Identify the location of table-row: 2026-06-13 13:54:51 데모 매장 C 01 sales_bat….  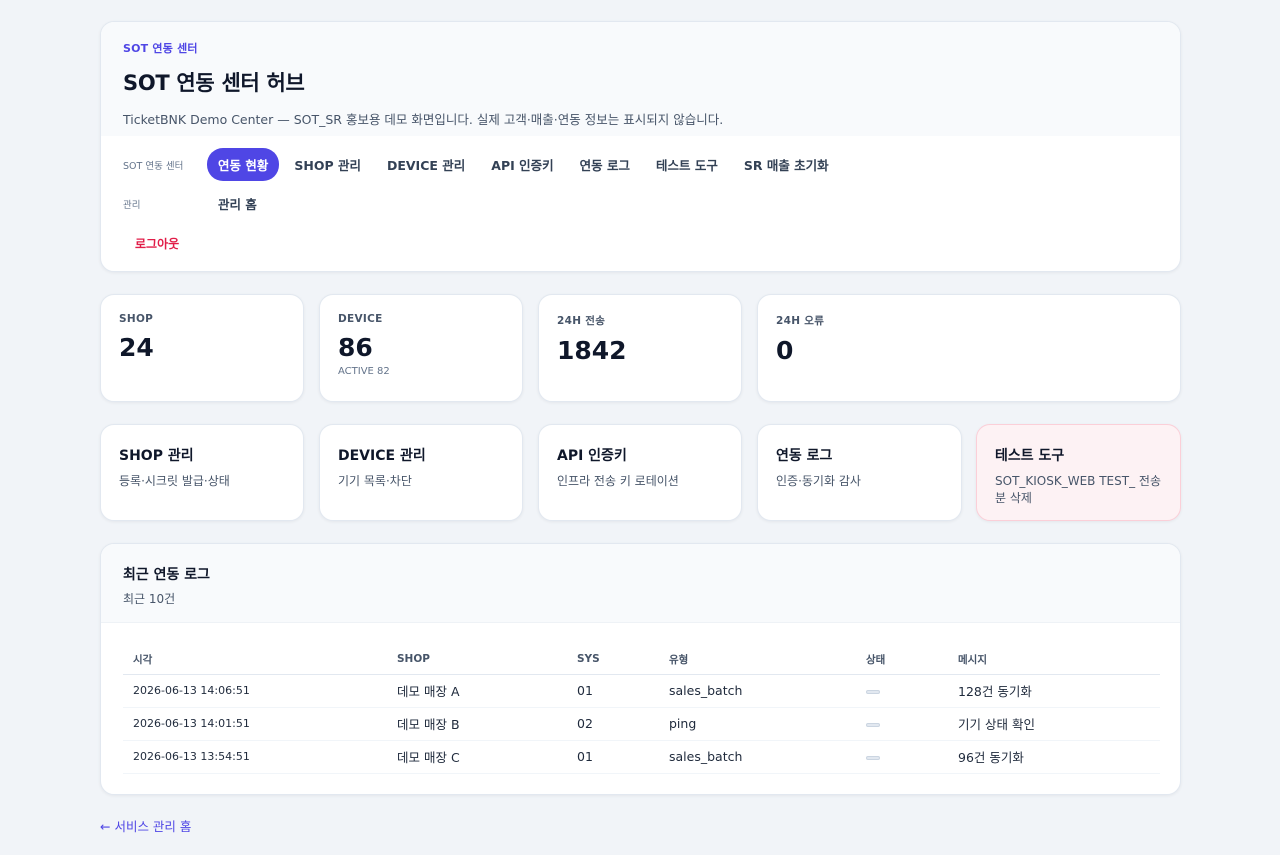
(641, 757).